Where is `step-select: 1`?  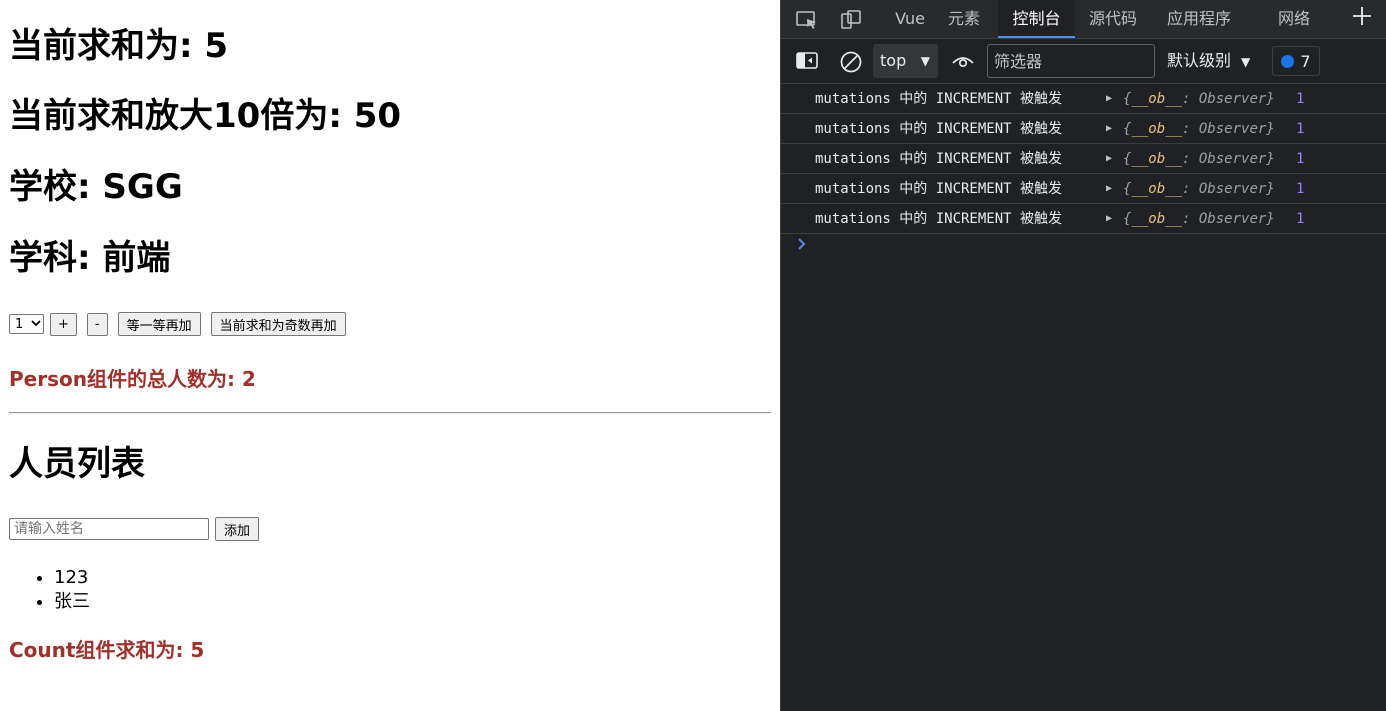
step-select: 1 is located at coordinates (26, 324).